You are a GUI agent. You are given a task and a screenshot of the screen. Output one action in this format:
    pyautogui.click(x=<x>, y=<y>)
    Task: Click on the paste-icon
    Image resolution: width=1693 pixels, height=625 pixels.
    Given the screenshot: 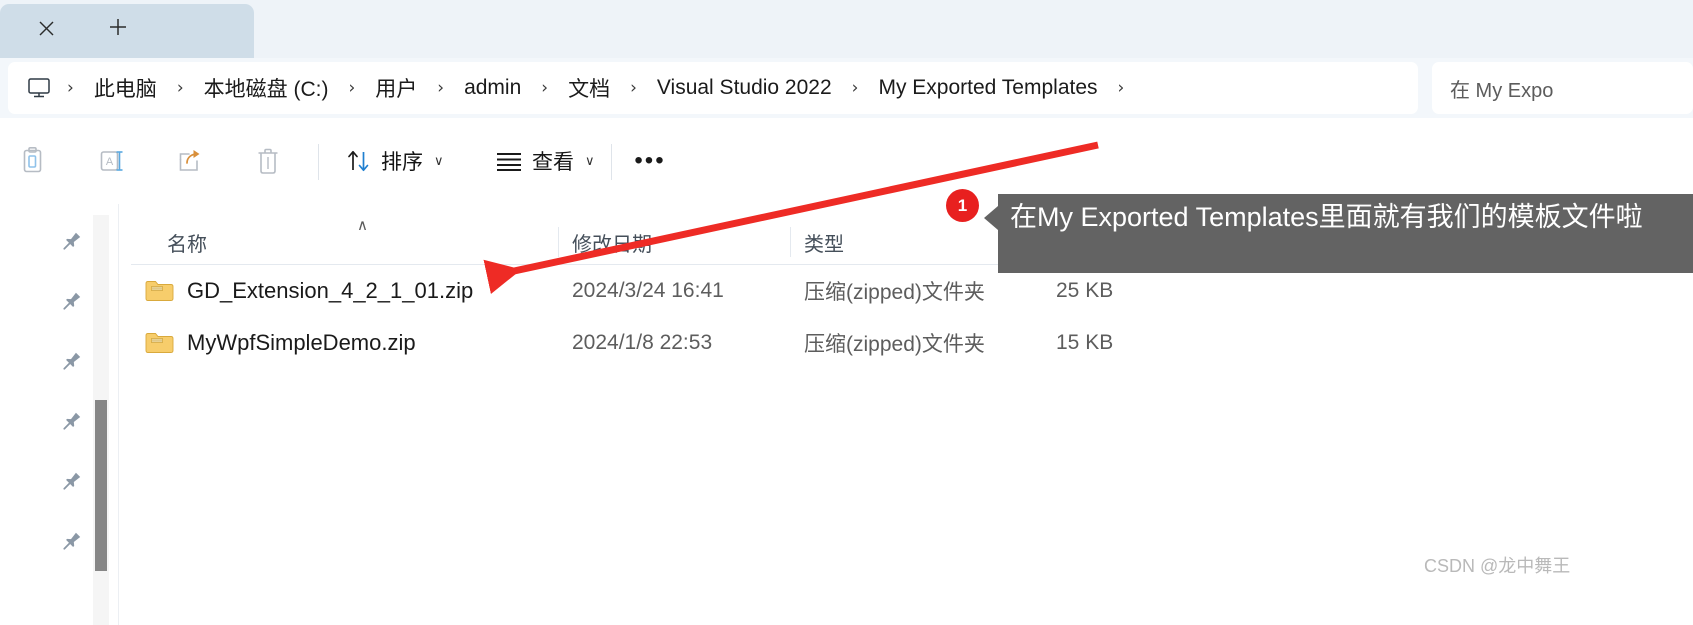 What is the action you would take?
    pyautogui.click(x=32, y=159)
    